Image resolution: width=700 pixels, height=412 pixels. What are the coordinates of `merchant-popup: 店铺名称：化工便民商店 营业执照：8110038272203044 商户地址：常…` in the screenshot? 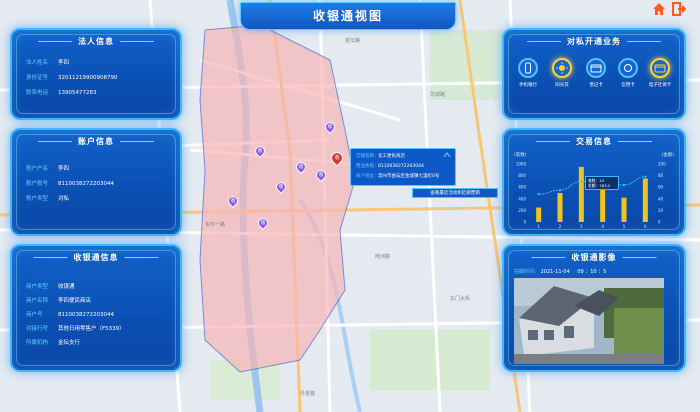 It's located at (403, 167).